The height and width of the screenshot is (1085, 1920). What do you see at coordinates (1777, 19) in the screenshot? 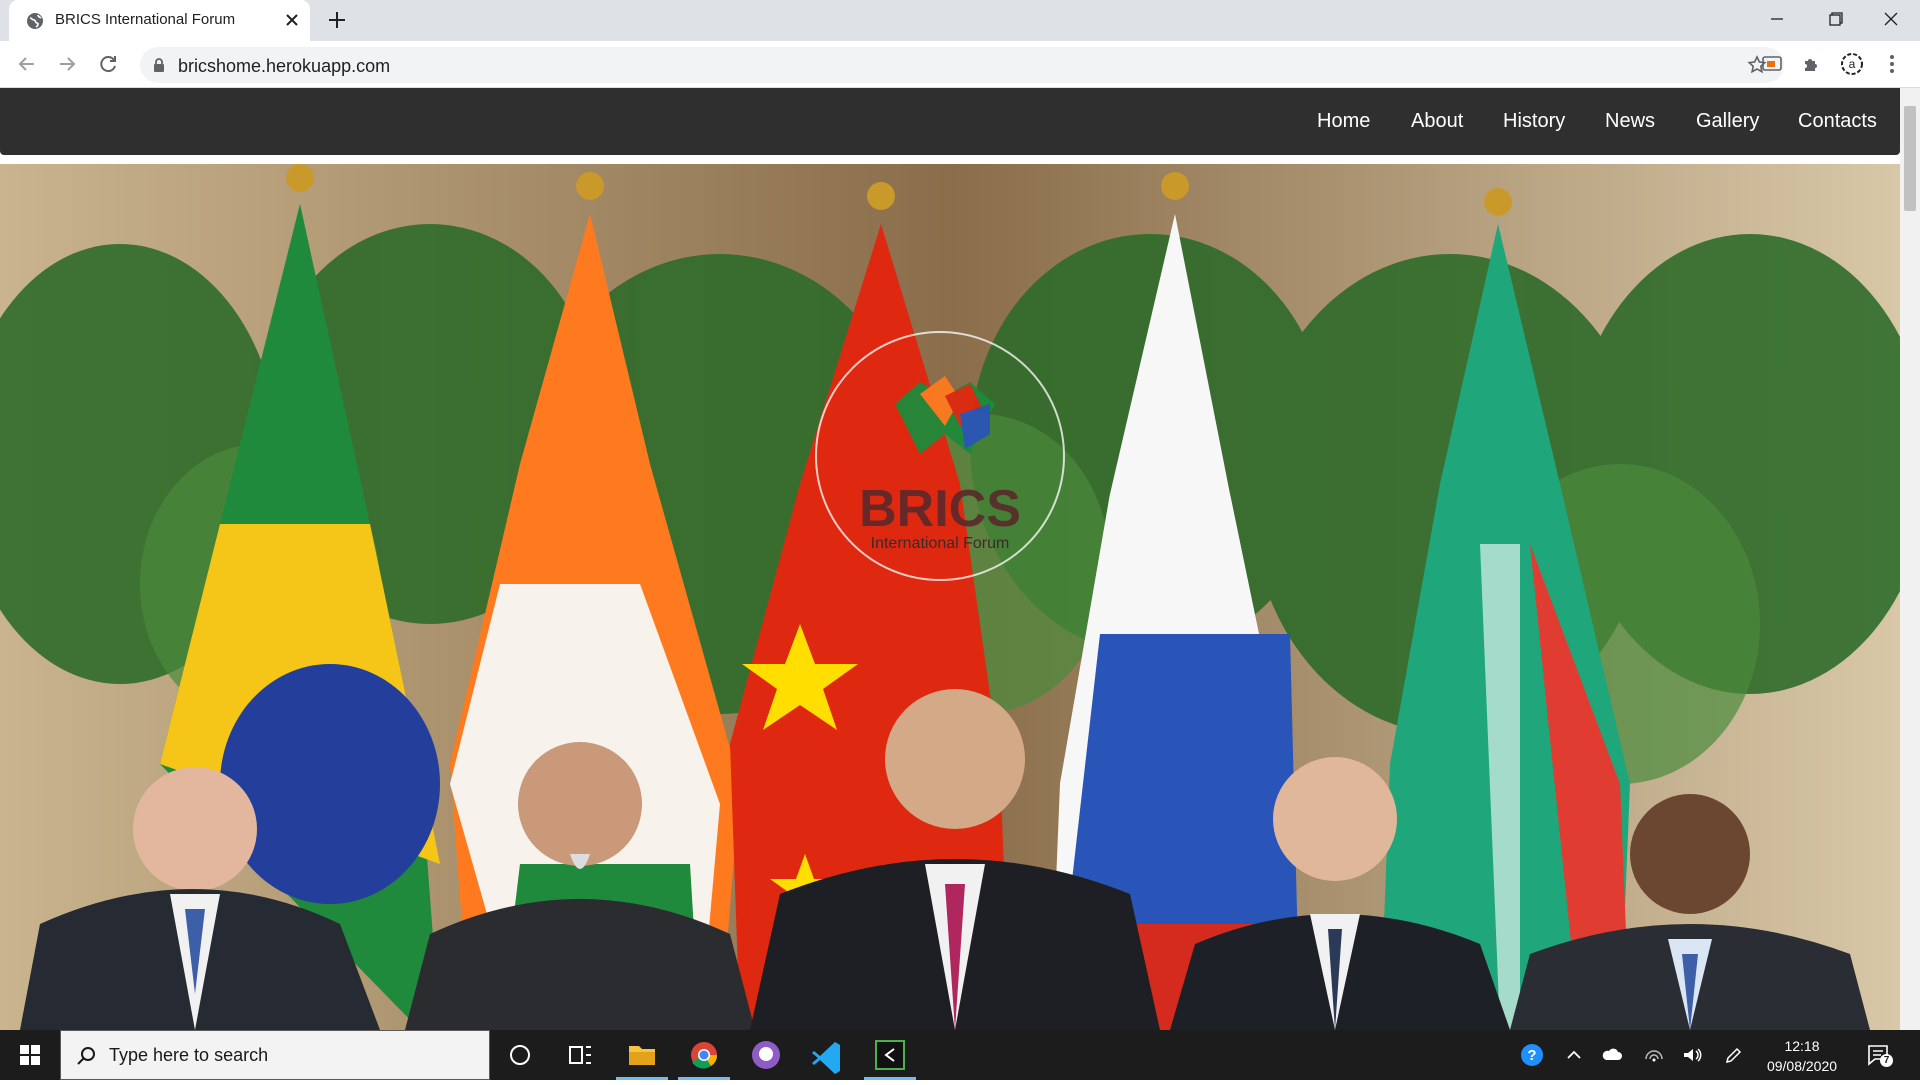
I see `minimize-icon` at bounding box center [1777, 19].